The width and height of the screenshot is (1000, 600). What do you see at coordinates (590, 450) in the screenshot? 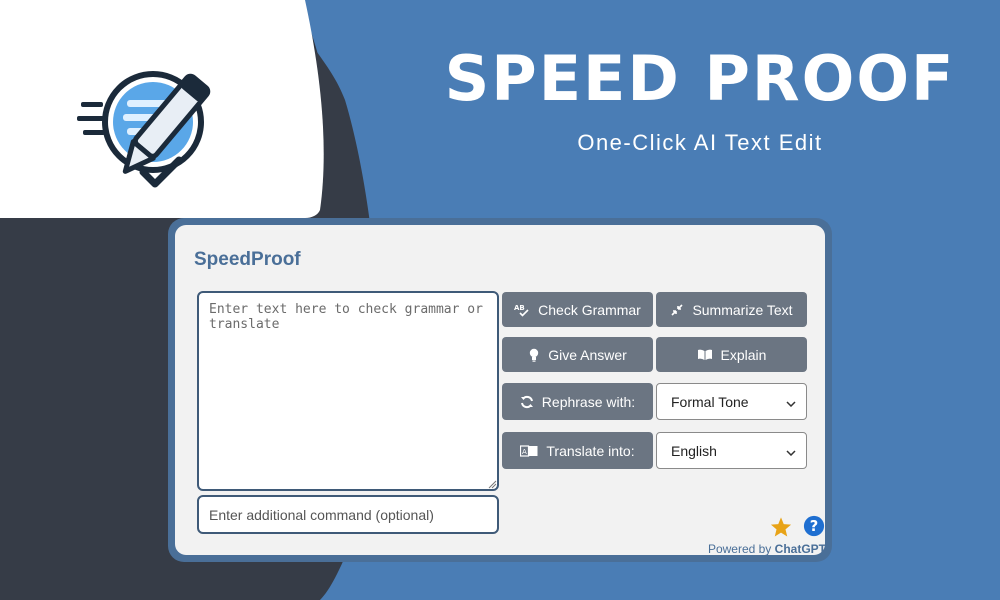
I see `translate-label: Translate into:` at bounding box center [590, 450].